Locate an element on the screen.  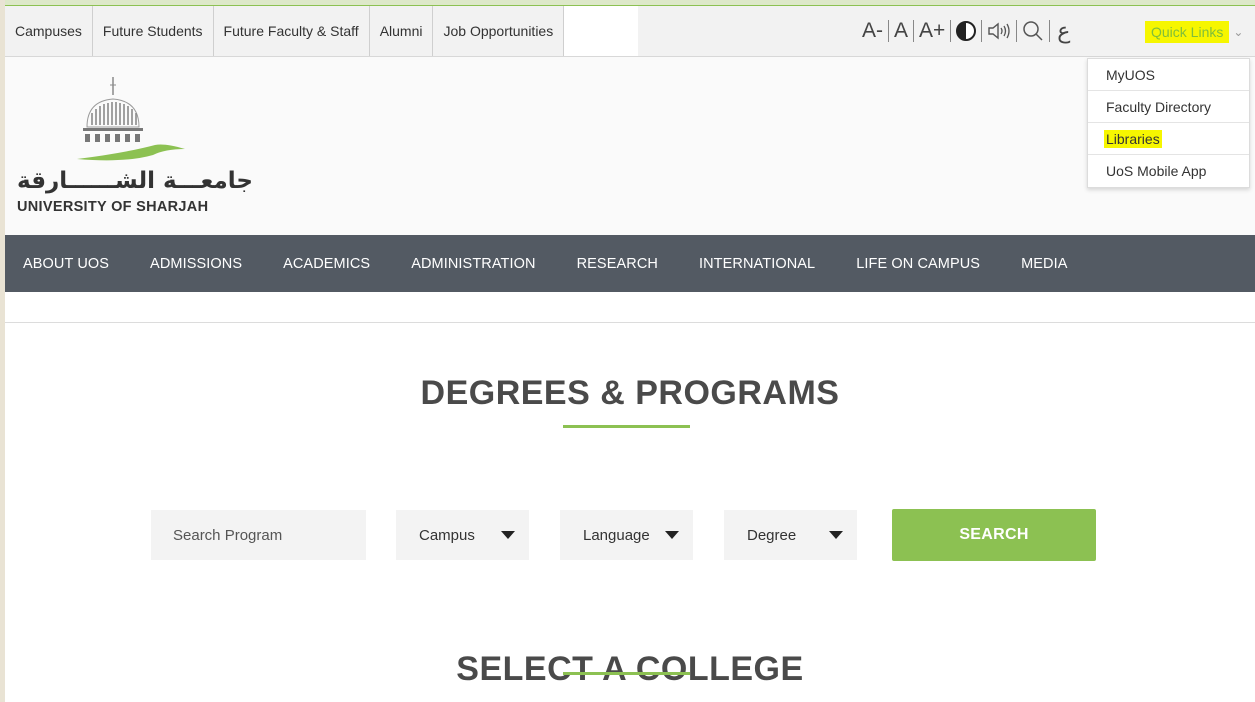
nav-item-admissions: ADMISSIONS is located at coordinates (196, 264).